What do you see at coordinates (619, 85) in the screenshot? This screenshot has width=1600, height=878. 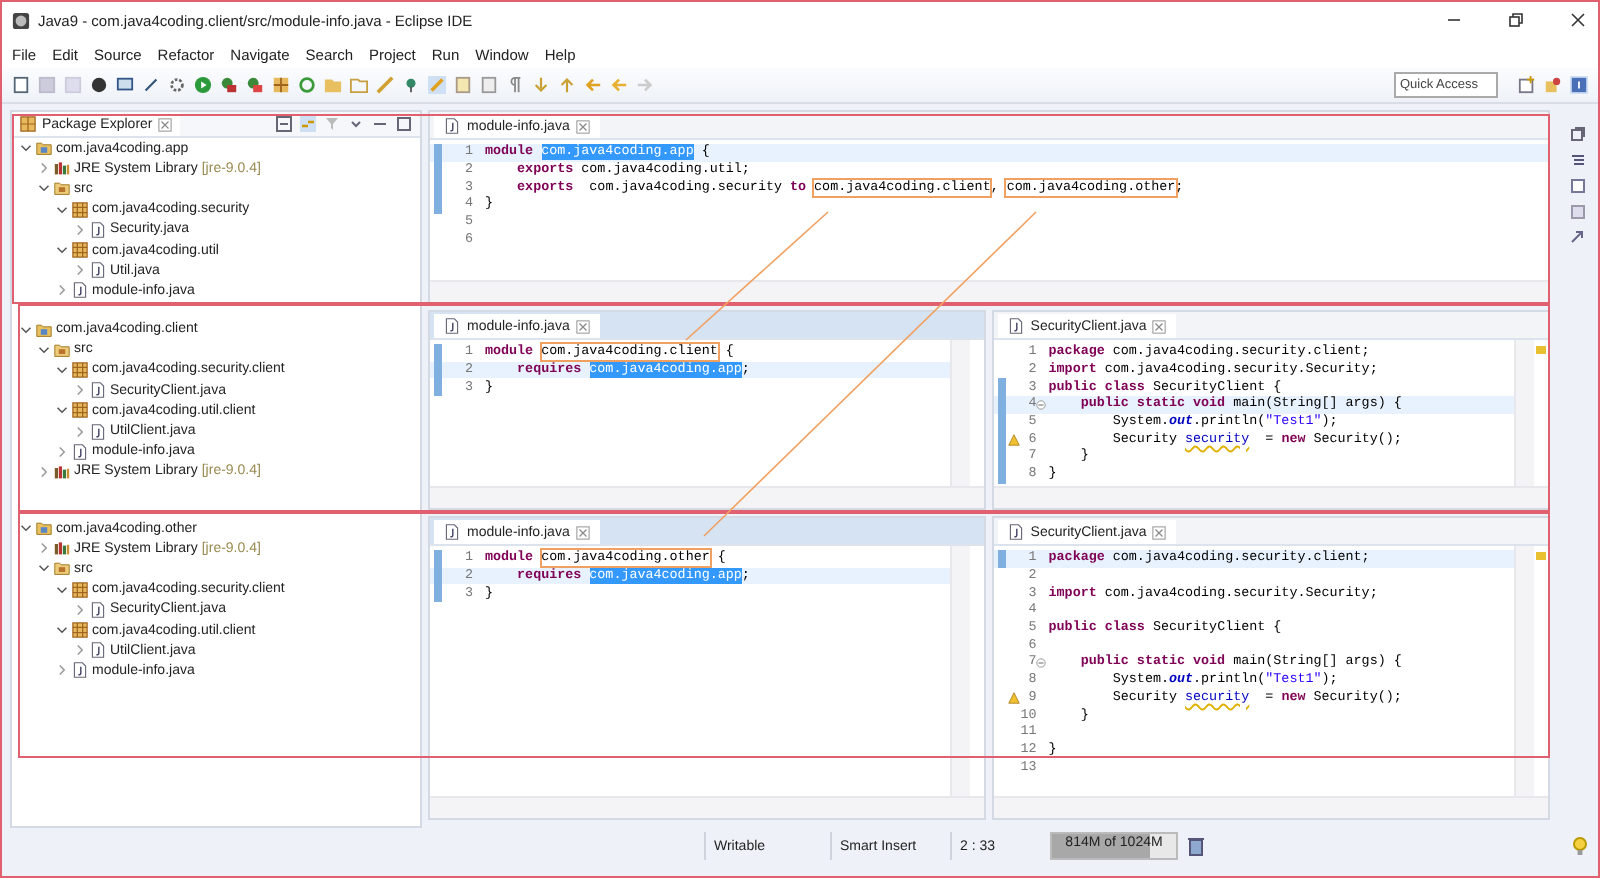 I see `back-arrow-icon` at bounding box center [619, 85].